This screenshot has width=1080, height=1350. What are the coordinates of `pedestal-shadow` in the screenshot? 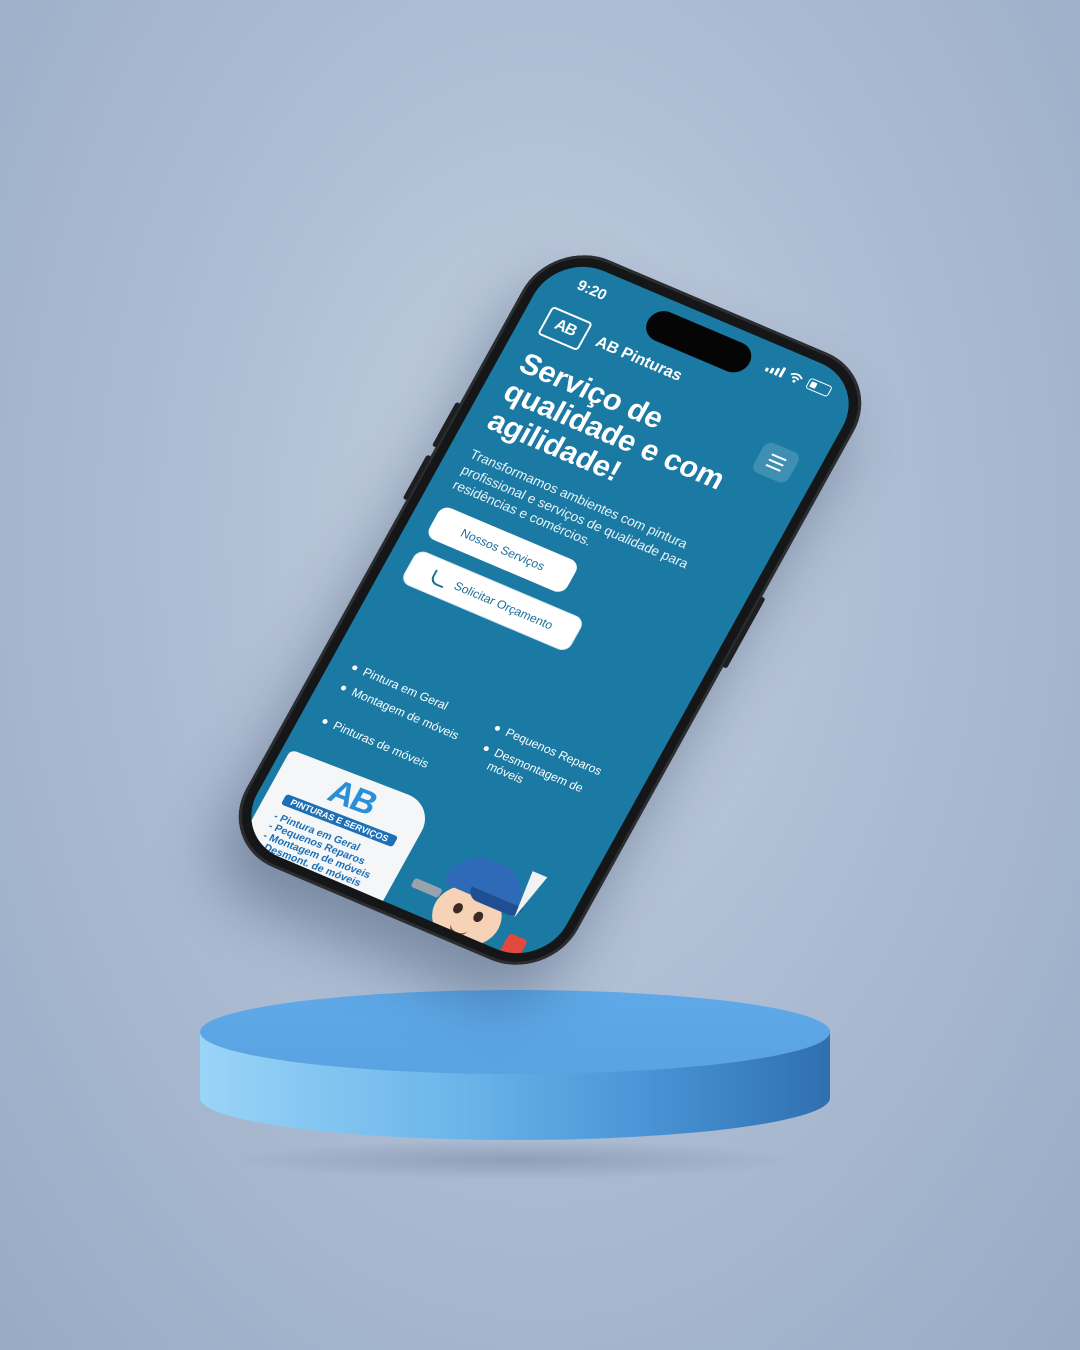 It's located at (515, 1160).